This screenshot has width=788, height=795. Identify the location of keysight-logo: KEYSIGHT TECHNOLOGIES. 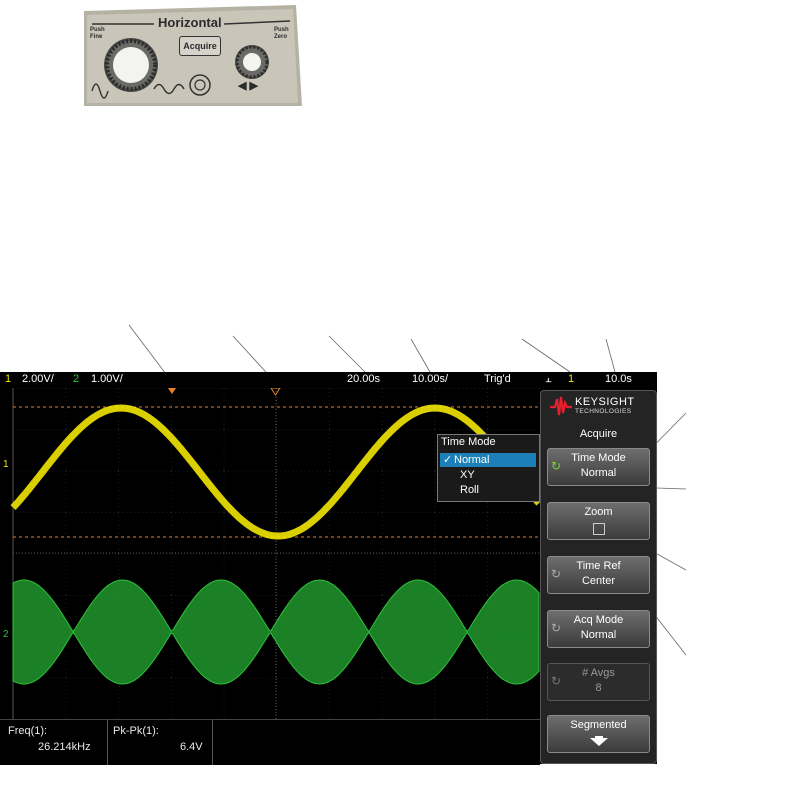
(599, 407).